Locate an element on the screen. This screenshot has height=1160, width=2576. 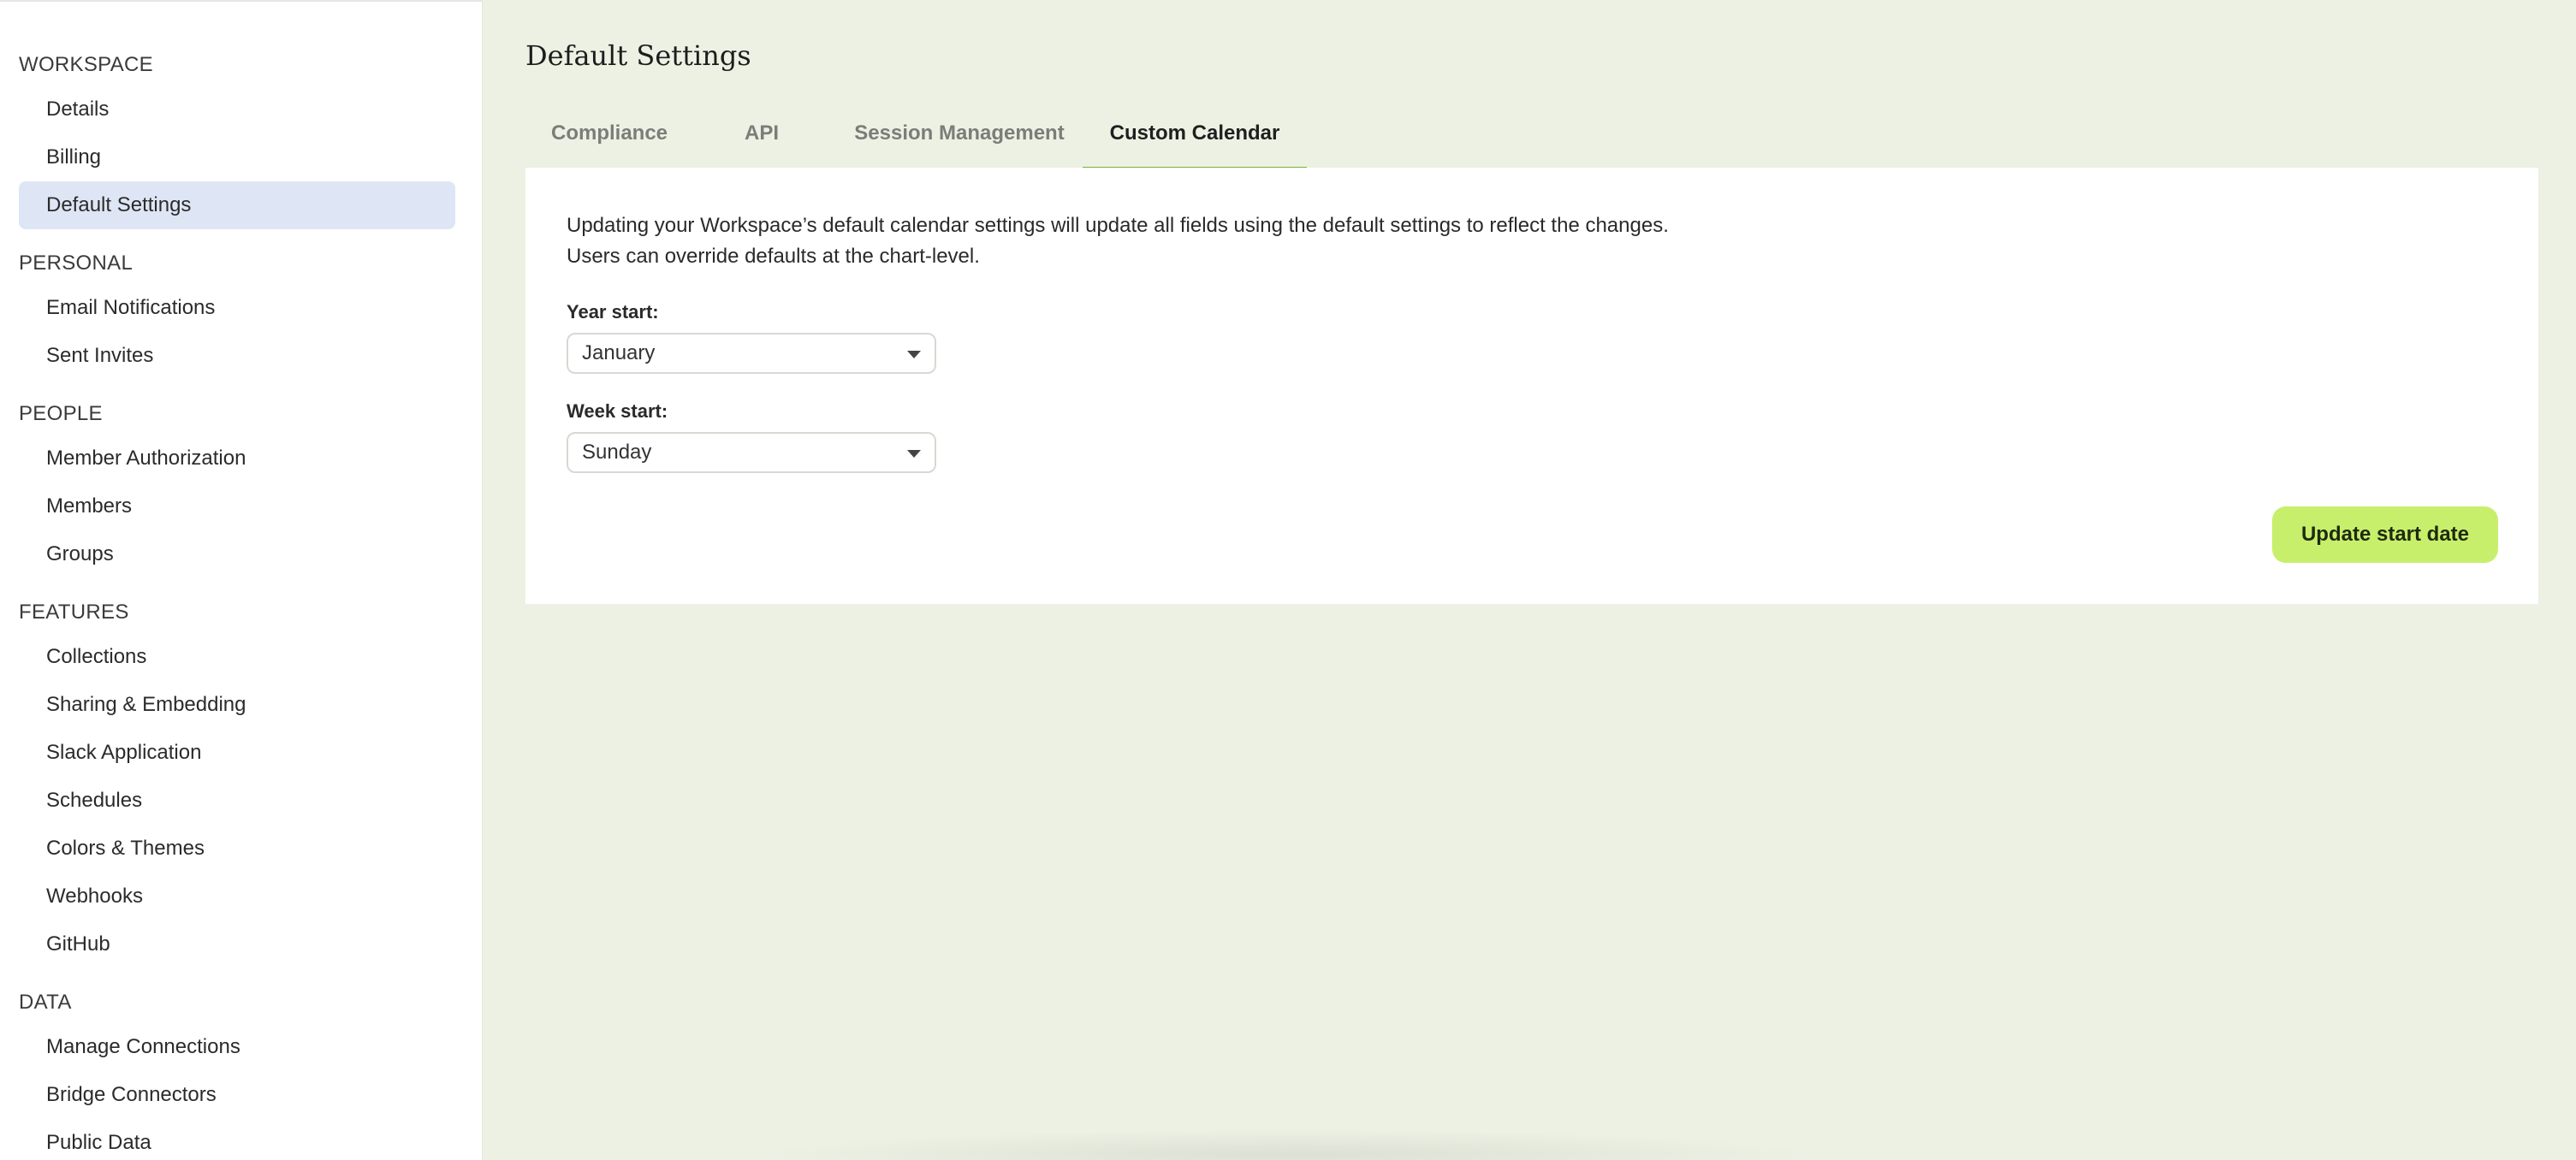
sidebar-item-label: GitHub is located at coordinates (78, 944).